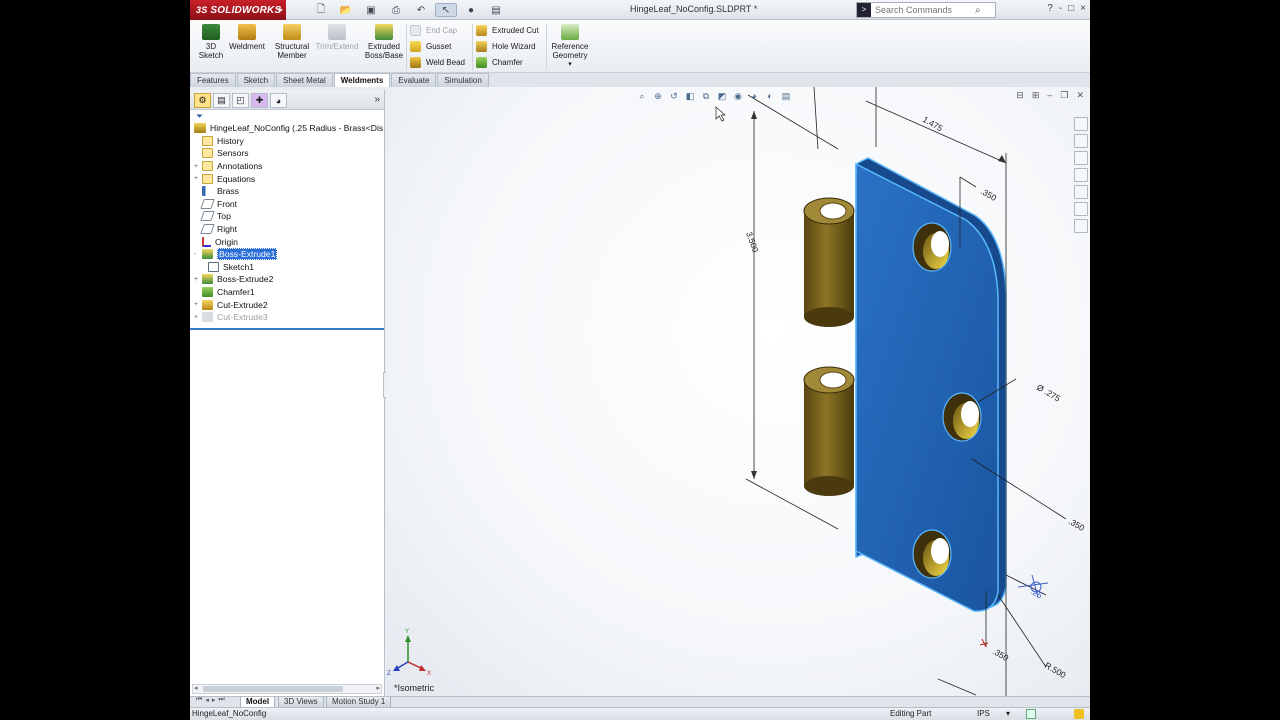 This screenshot has width=1280, height=720. Describe the element at coordinates (259, 100) in the screenshot. I see `dimxpert-tab-icon: ✚` at that location.